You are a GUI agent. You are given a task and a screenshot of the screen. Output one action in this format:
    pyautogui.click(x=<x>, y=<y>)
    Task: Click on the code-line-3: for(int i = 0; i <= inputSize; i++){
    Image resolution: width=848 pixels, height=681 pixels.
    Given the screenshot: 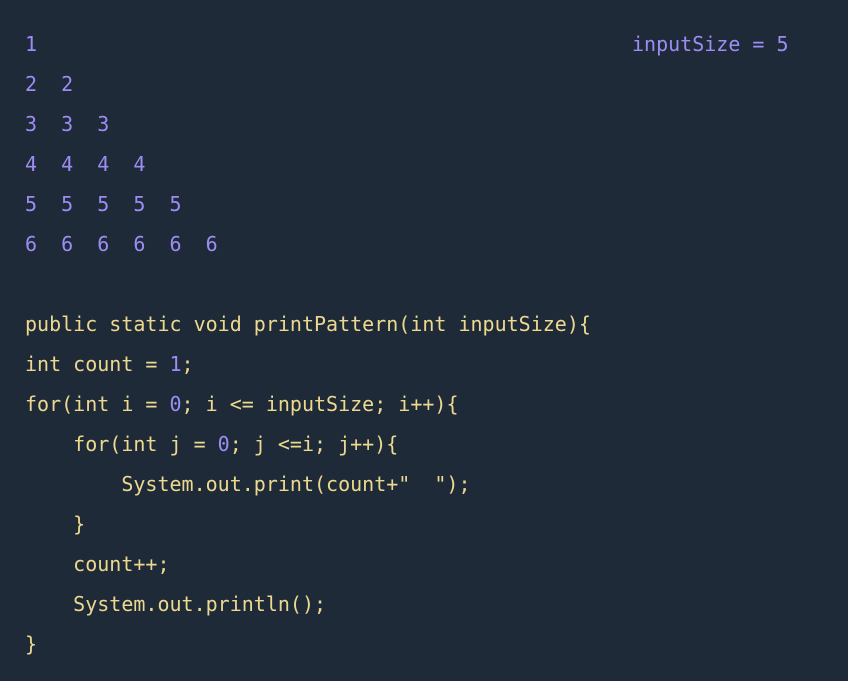 What is the action you would take?
    pyautogui.click(x=242, y=404)
    